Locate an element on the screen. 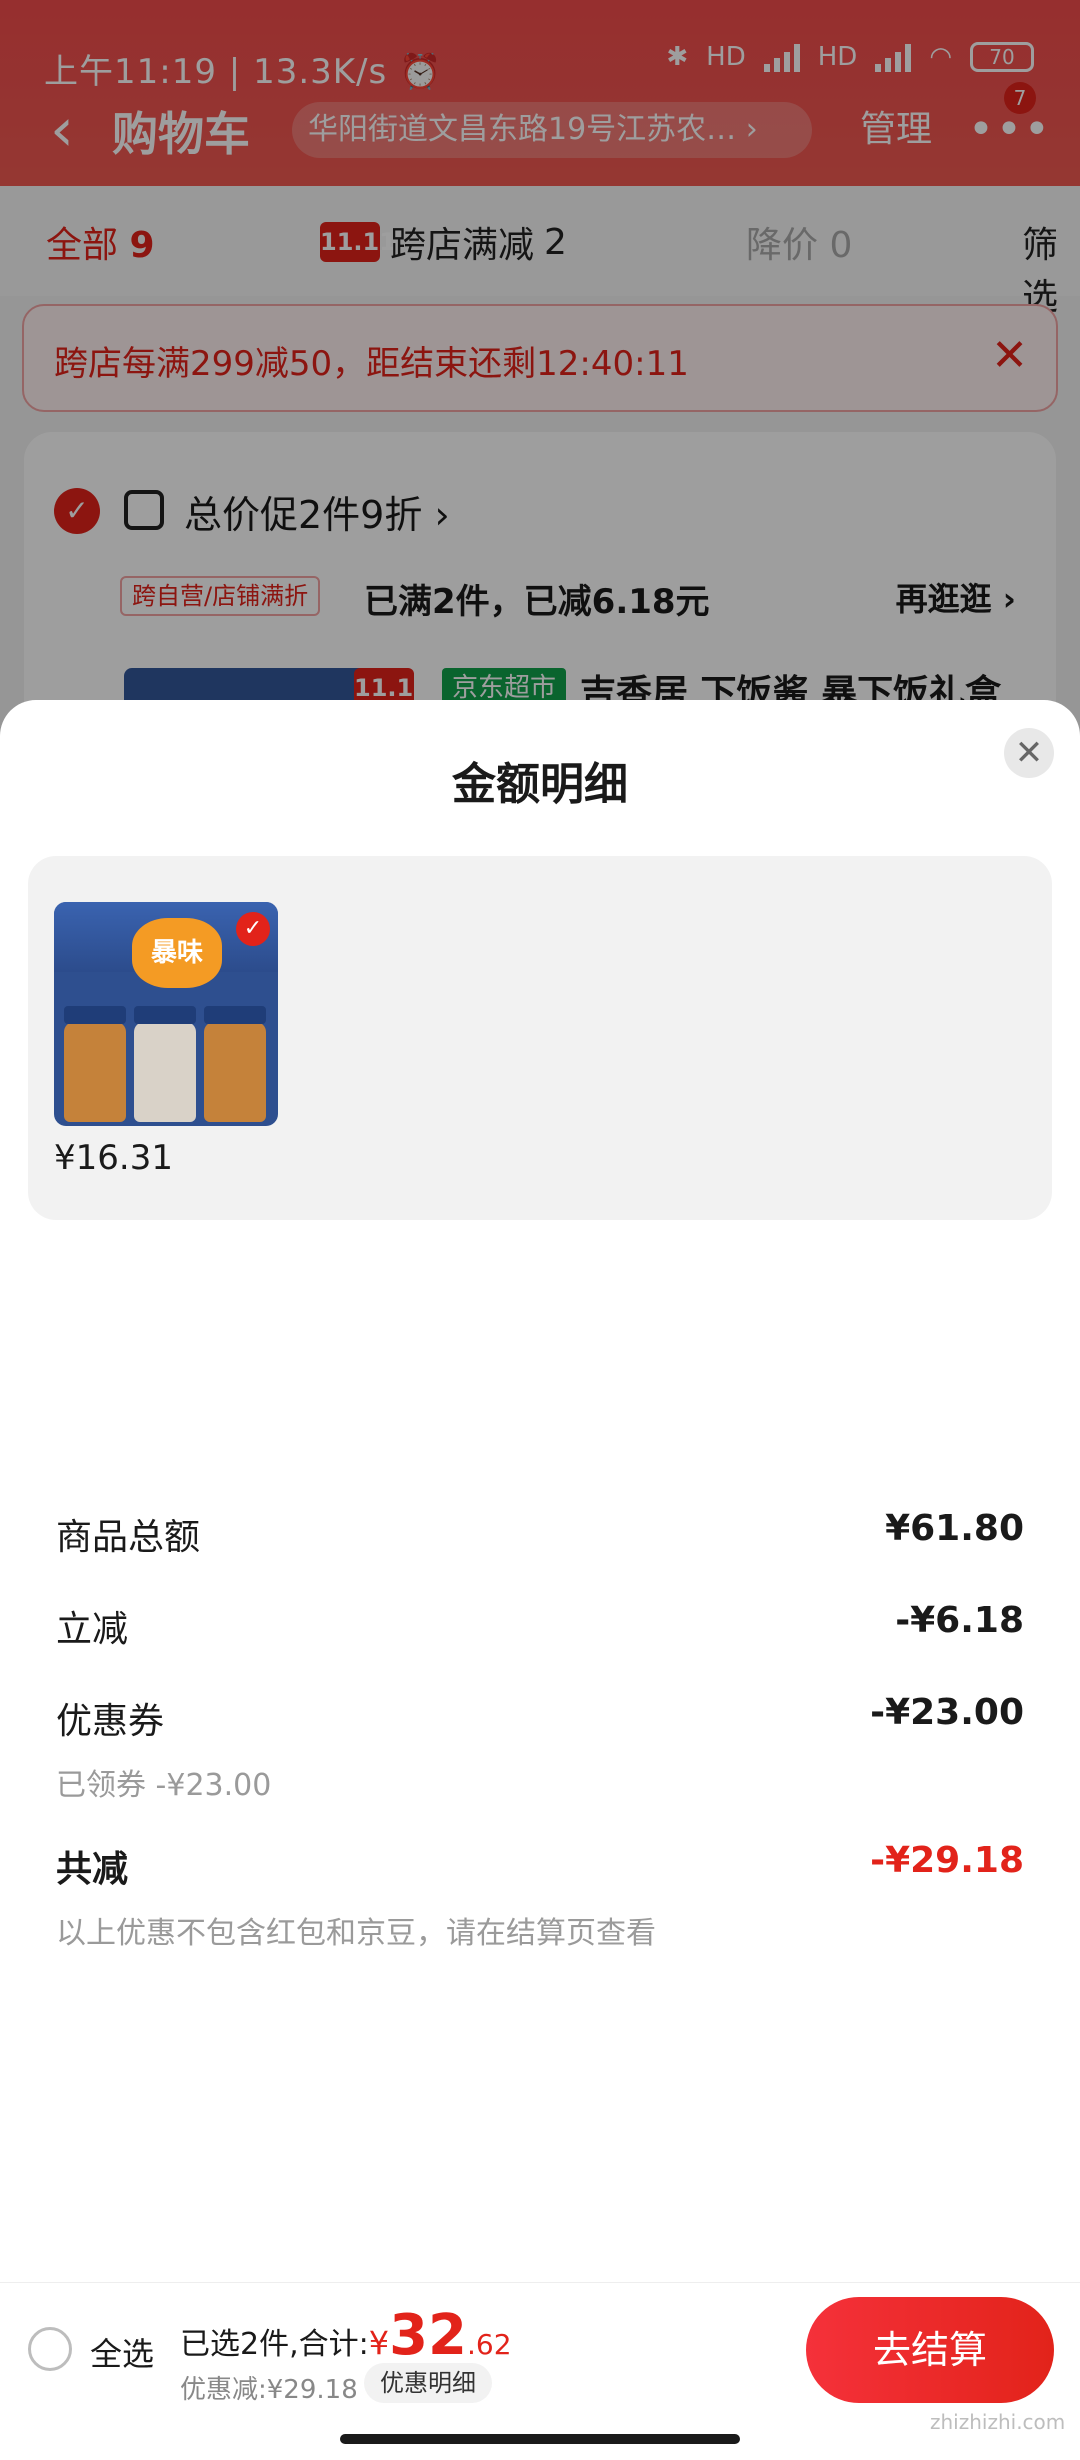 This screenshot has width=1080, height=2460. discount-summary: 优惠减:¥29.18 is located at coordinates (269, 2390).